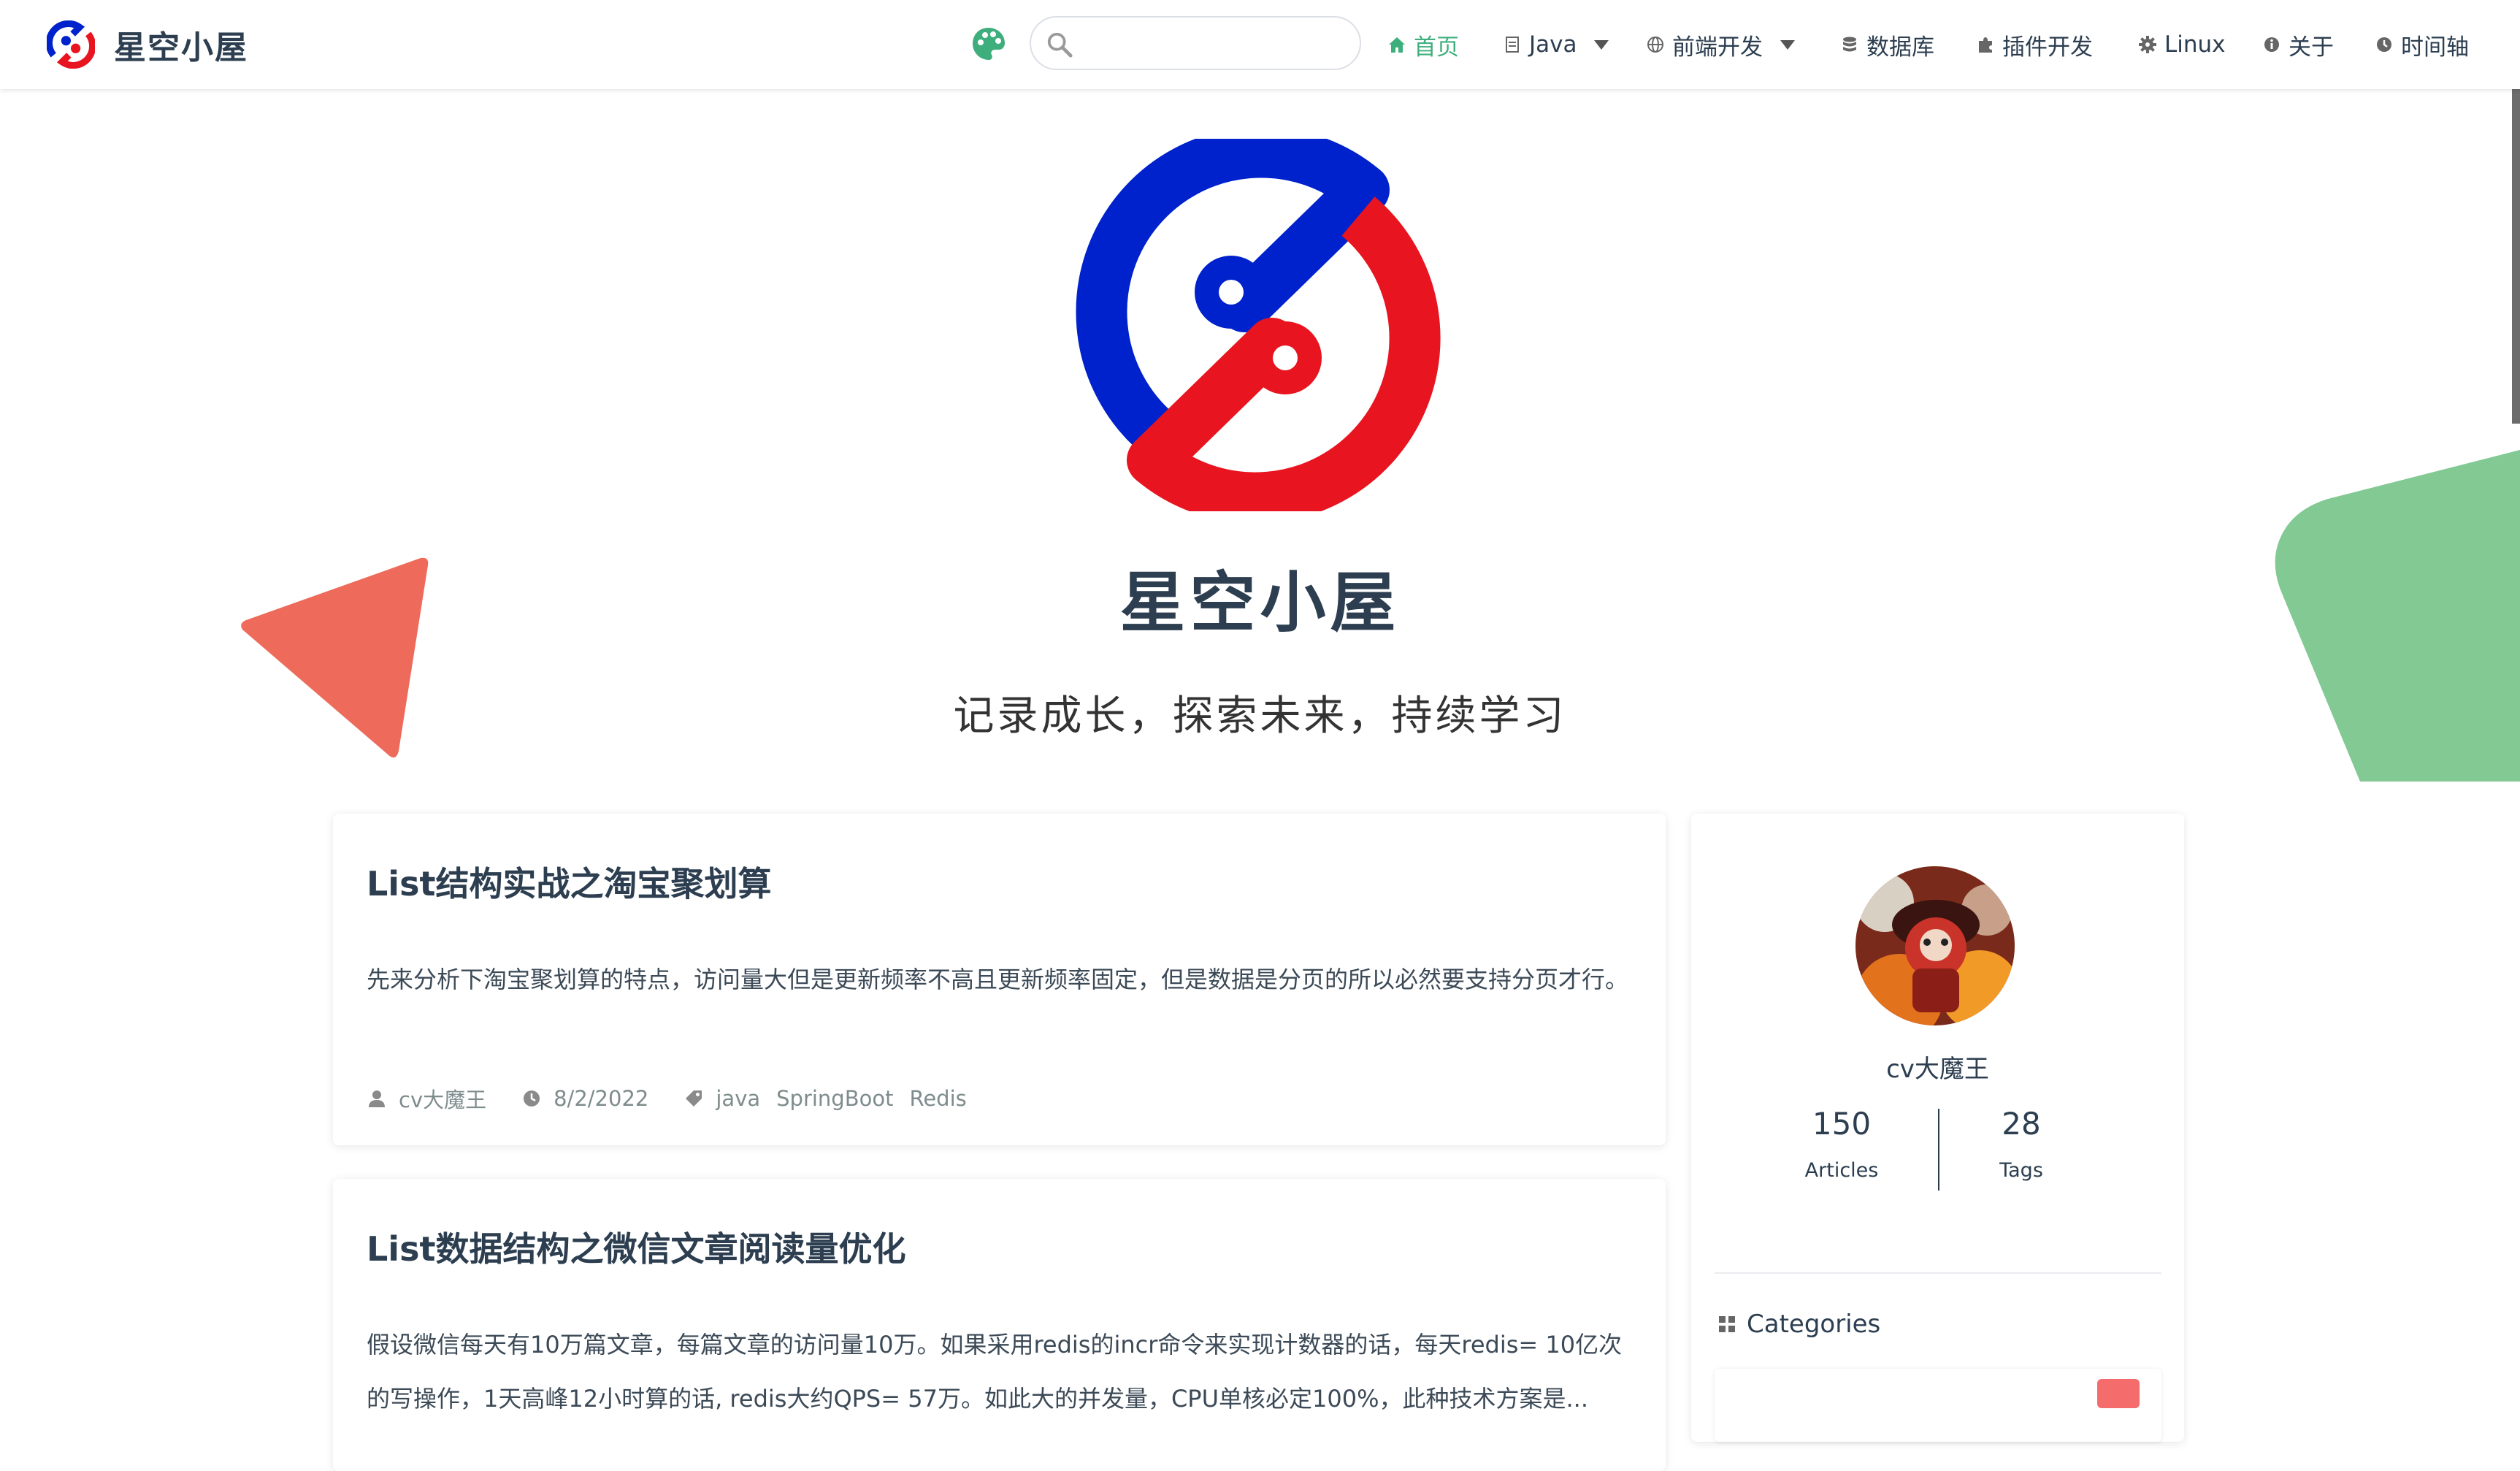 This screenshot has width=2520, height=1471. I want to click on nav-java: Java, so click(1556, 44).